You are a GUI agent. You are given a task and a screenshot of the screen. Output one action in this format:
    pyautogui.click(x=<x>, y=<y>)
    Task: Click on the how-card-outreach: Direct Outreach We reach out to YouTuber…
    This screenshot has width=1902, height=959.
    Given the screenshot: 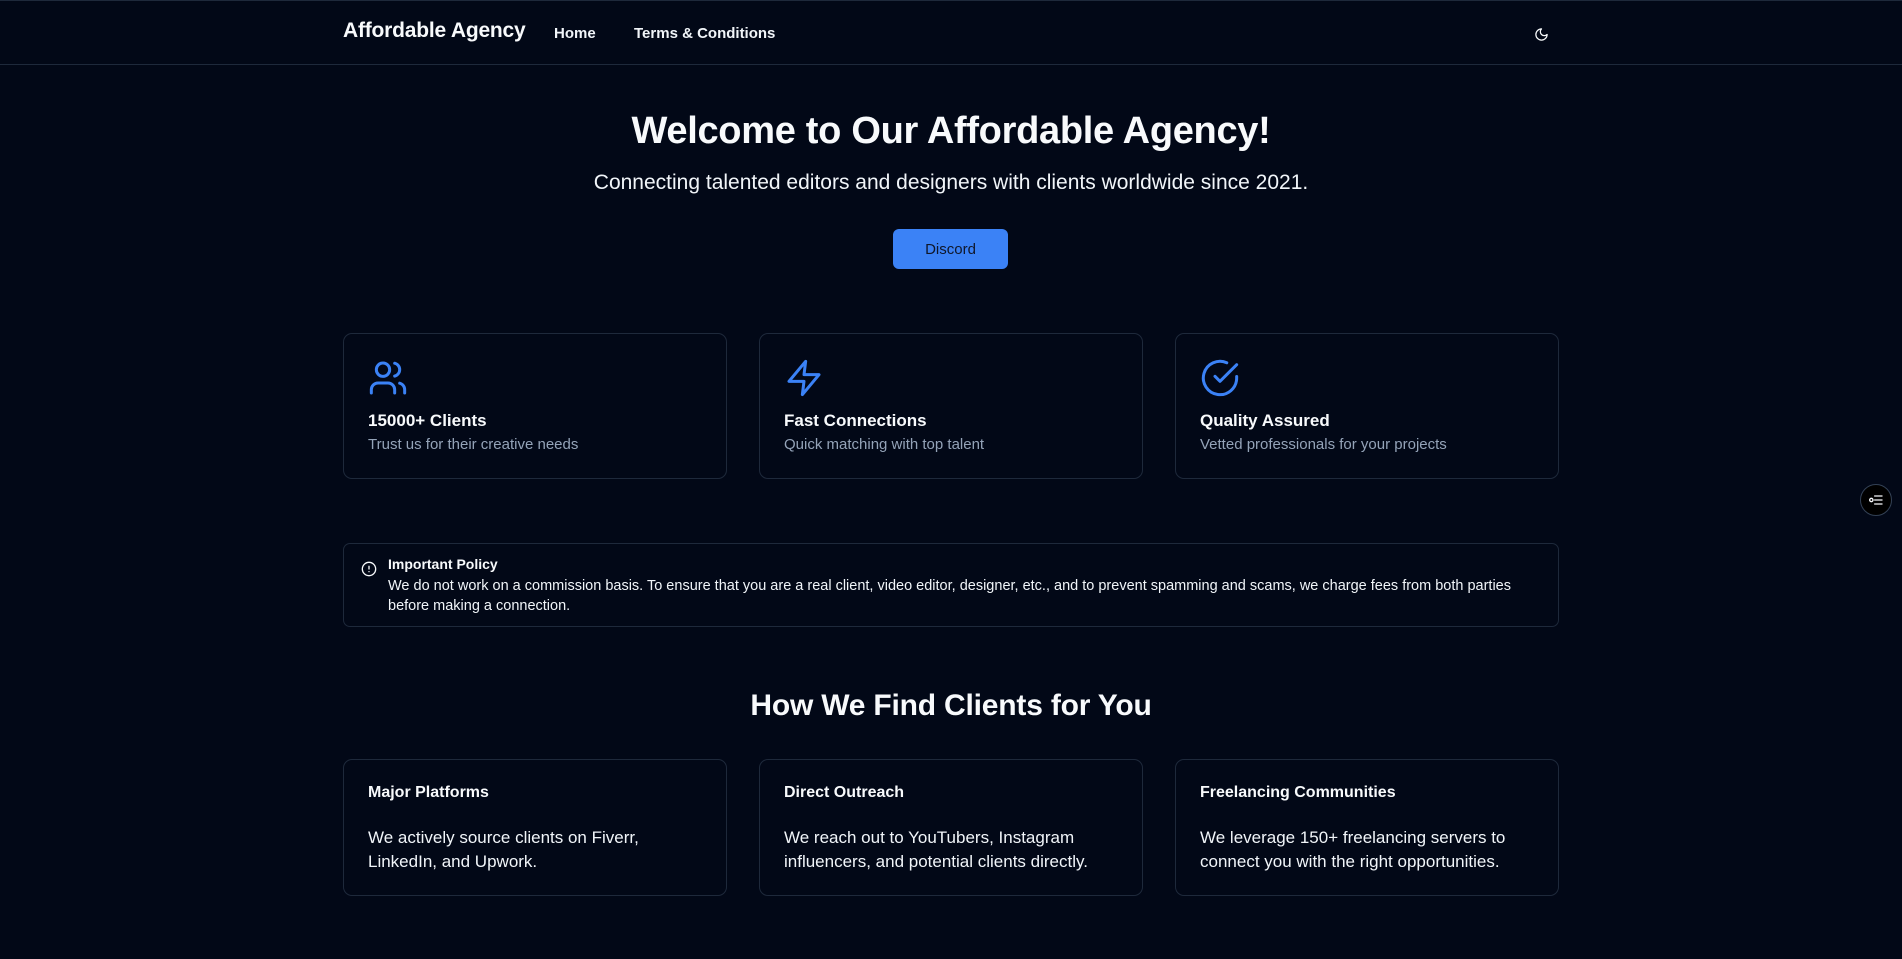 What is the action you would take?
    pyautogui.click(x=951, y=827)
    